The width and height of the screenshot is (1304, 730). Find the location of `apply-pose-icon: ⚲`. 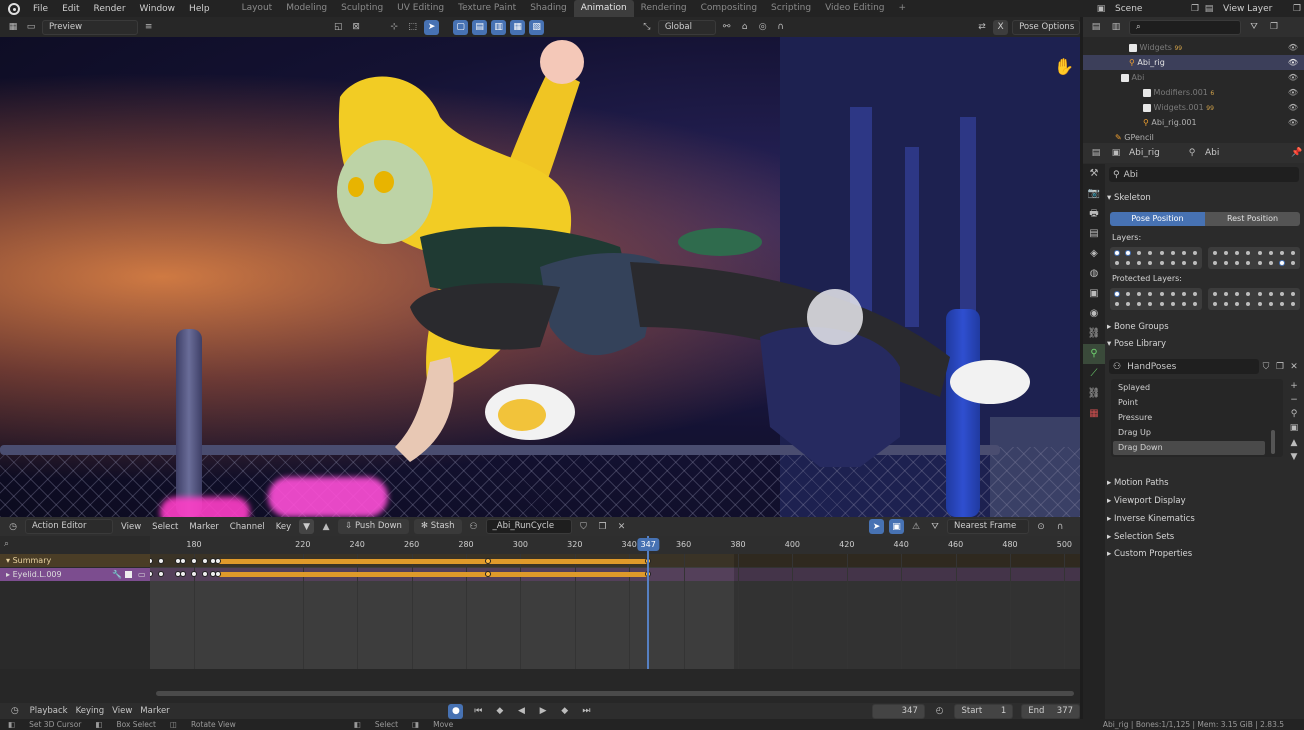

apply-pose-icon: ⚲ is located at coordinates (1294, 414).